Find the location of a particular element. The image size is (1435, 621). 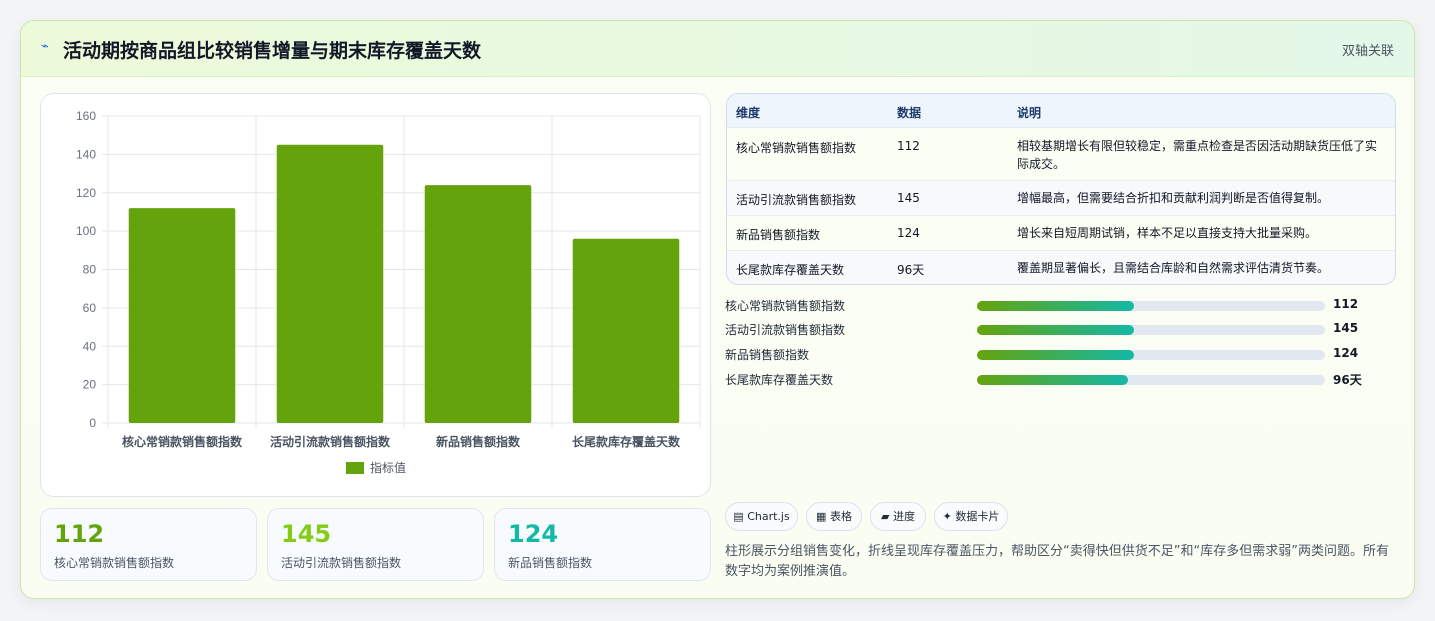

card-icon: ✦ is located at coordinates (947, 516).